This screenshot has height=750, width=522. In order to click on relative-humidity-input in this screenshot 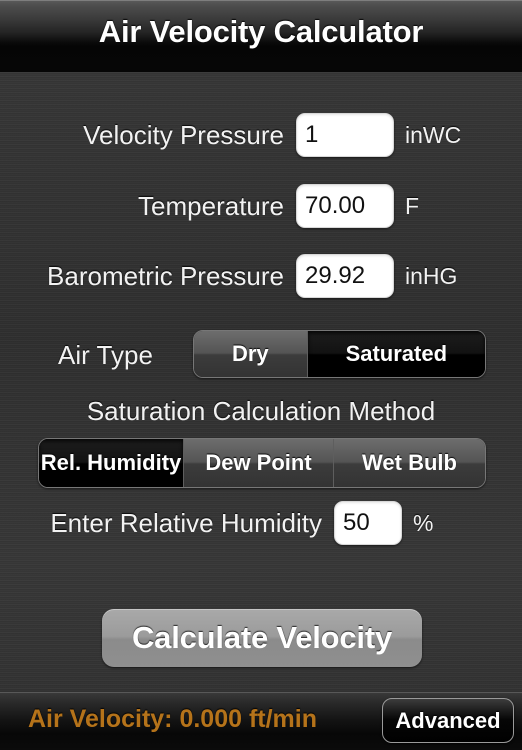, I will do `click(368, 523)`.